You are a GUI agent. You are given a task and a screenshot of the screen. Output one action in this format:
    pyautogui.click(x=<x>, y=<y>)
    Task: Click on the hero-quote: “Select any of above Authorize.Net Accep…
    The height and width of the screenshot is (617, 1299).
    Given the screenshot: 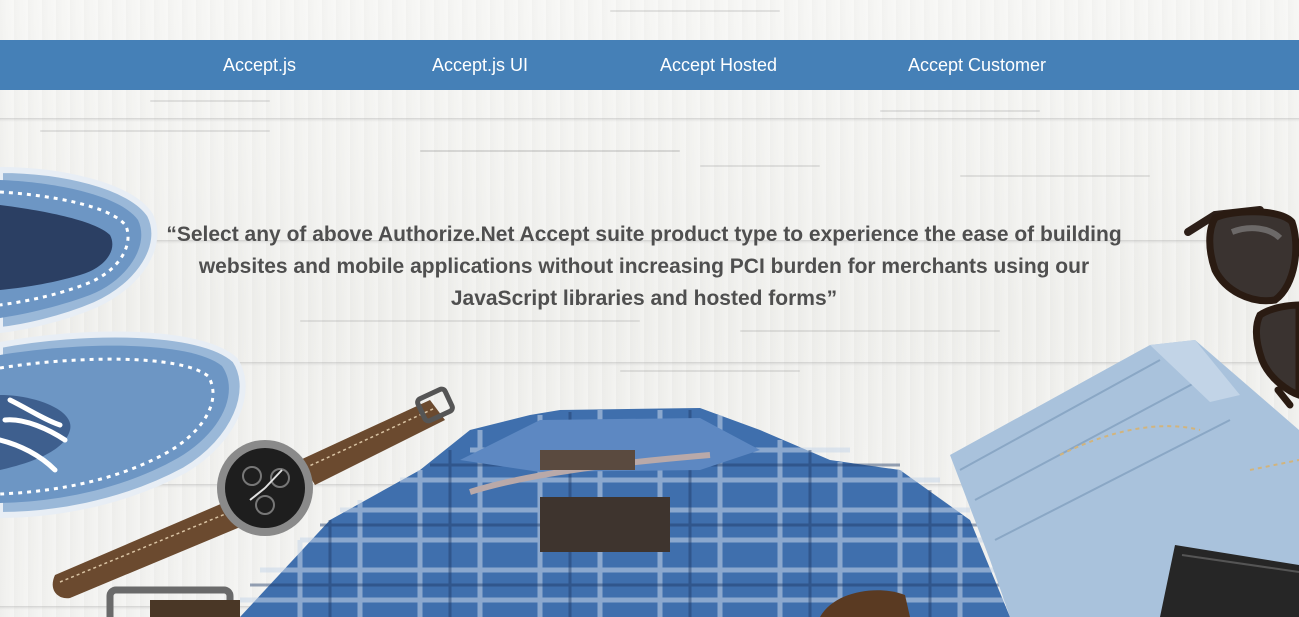 What is the action you would take?
    pyautogui.click(x=644, y=266)
    